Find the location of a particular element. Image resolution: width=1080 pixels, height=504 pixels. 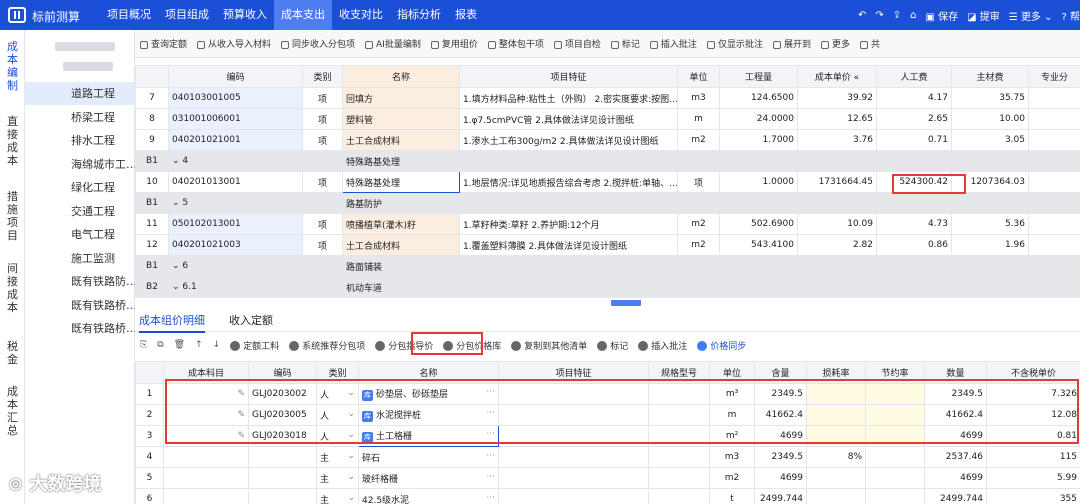

forward-icon: ↷ is located at coordinates (879, 15).